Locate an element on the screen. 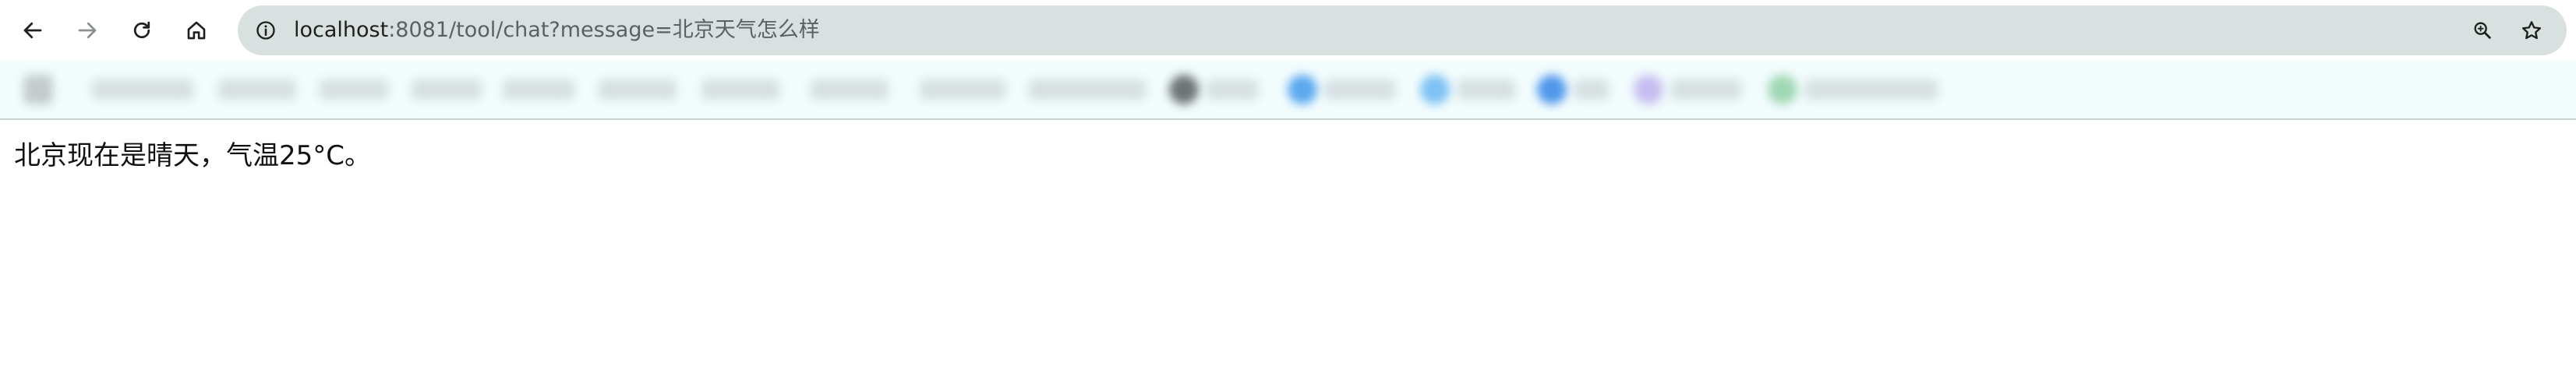 This screenshot has width=2576, height=391. arrow-left-icon is located at coordinates (32, 30).